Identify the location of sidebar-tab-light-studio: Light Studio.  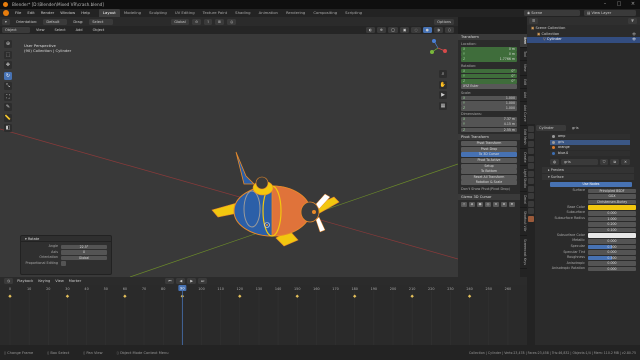
(523, 179).